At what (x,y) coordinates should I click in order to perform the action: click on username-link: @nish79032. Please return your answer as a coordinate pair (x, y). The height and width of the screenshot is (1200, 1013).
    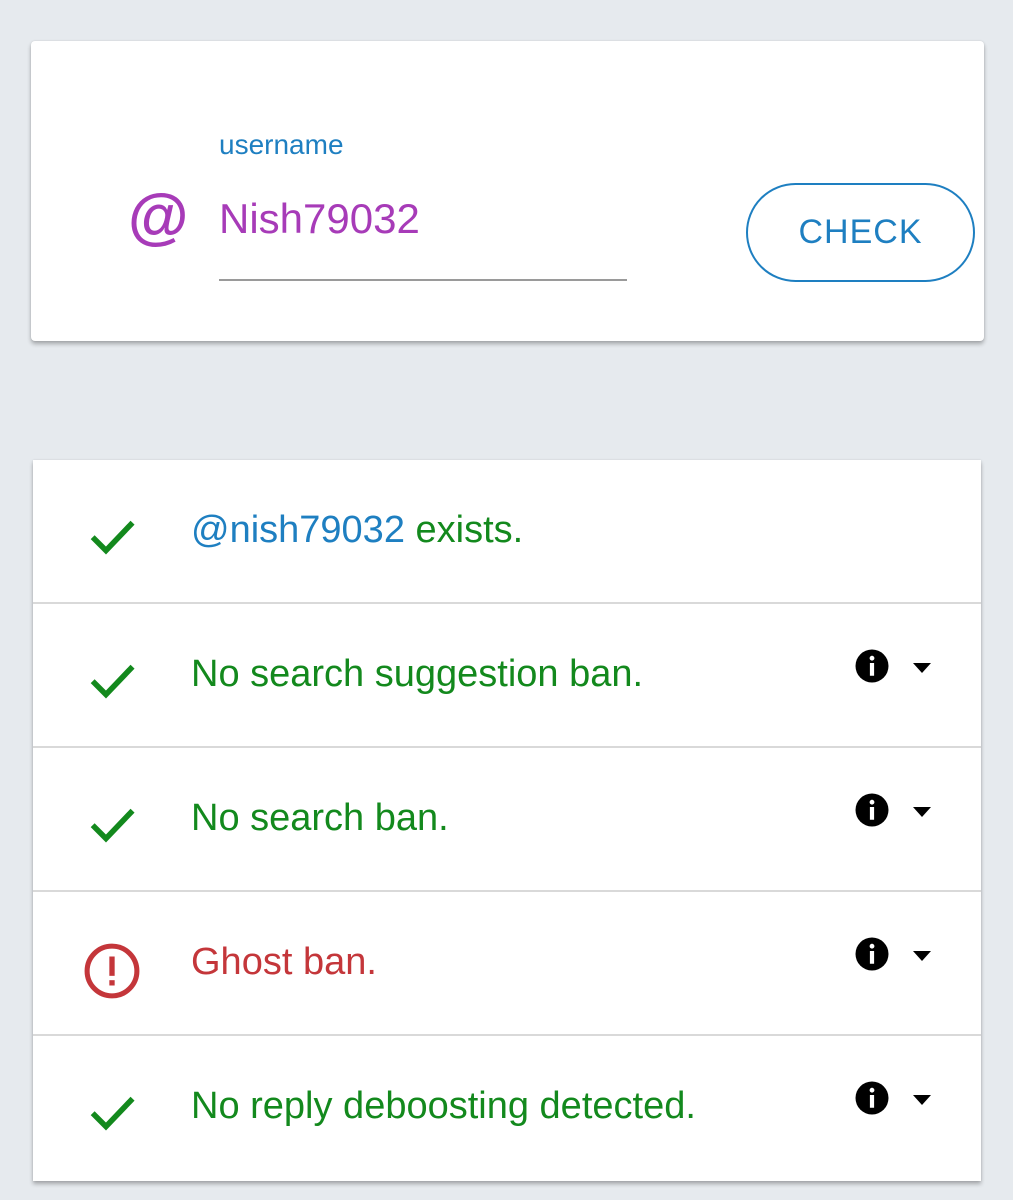
    Looking at the image, I should click on (298, 530).